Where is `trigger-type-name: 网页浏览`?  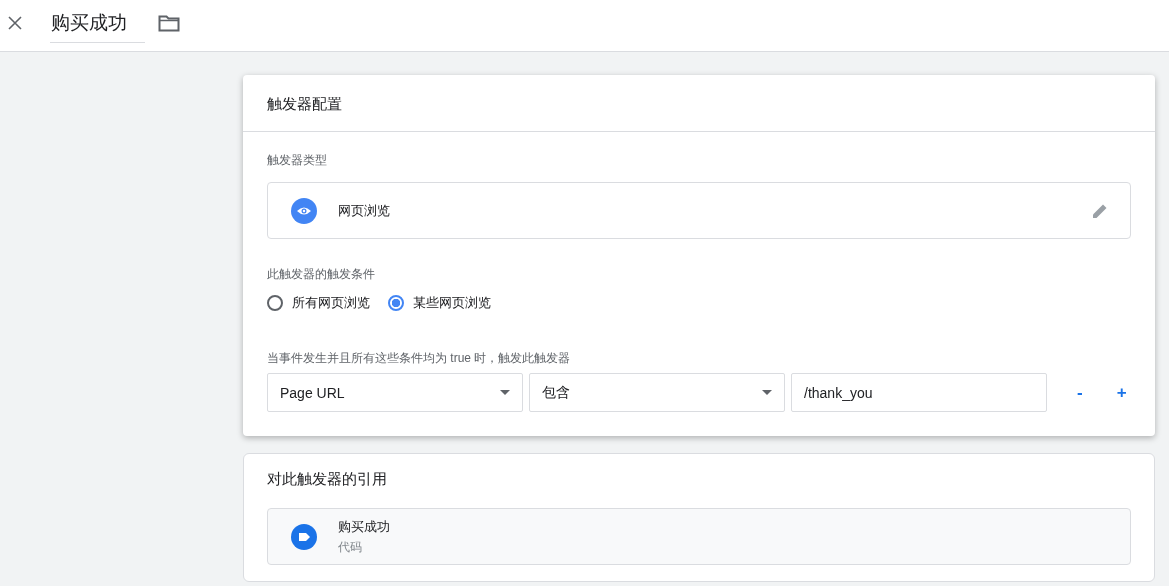 trigger-type-name: 网页浏览 is located at coordinates (364, 210).